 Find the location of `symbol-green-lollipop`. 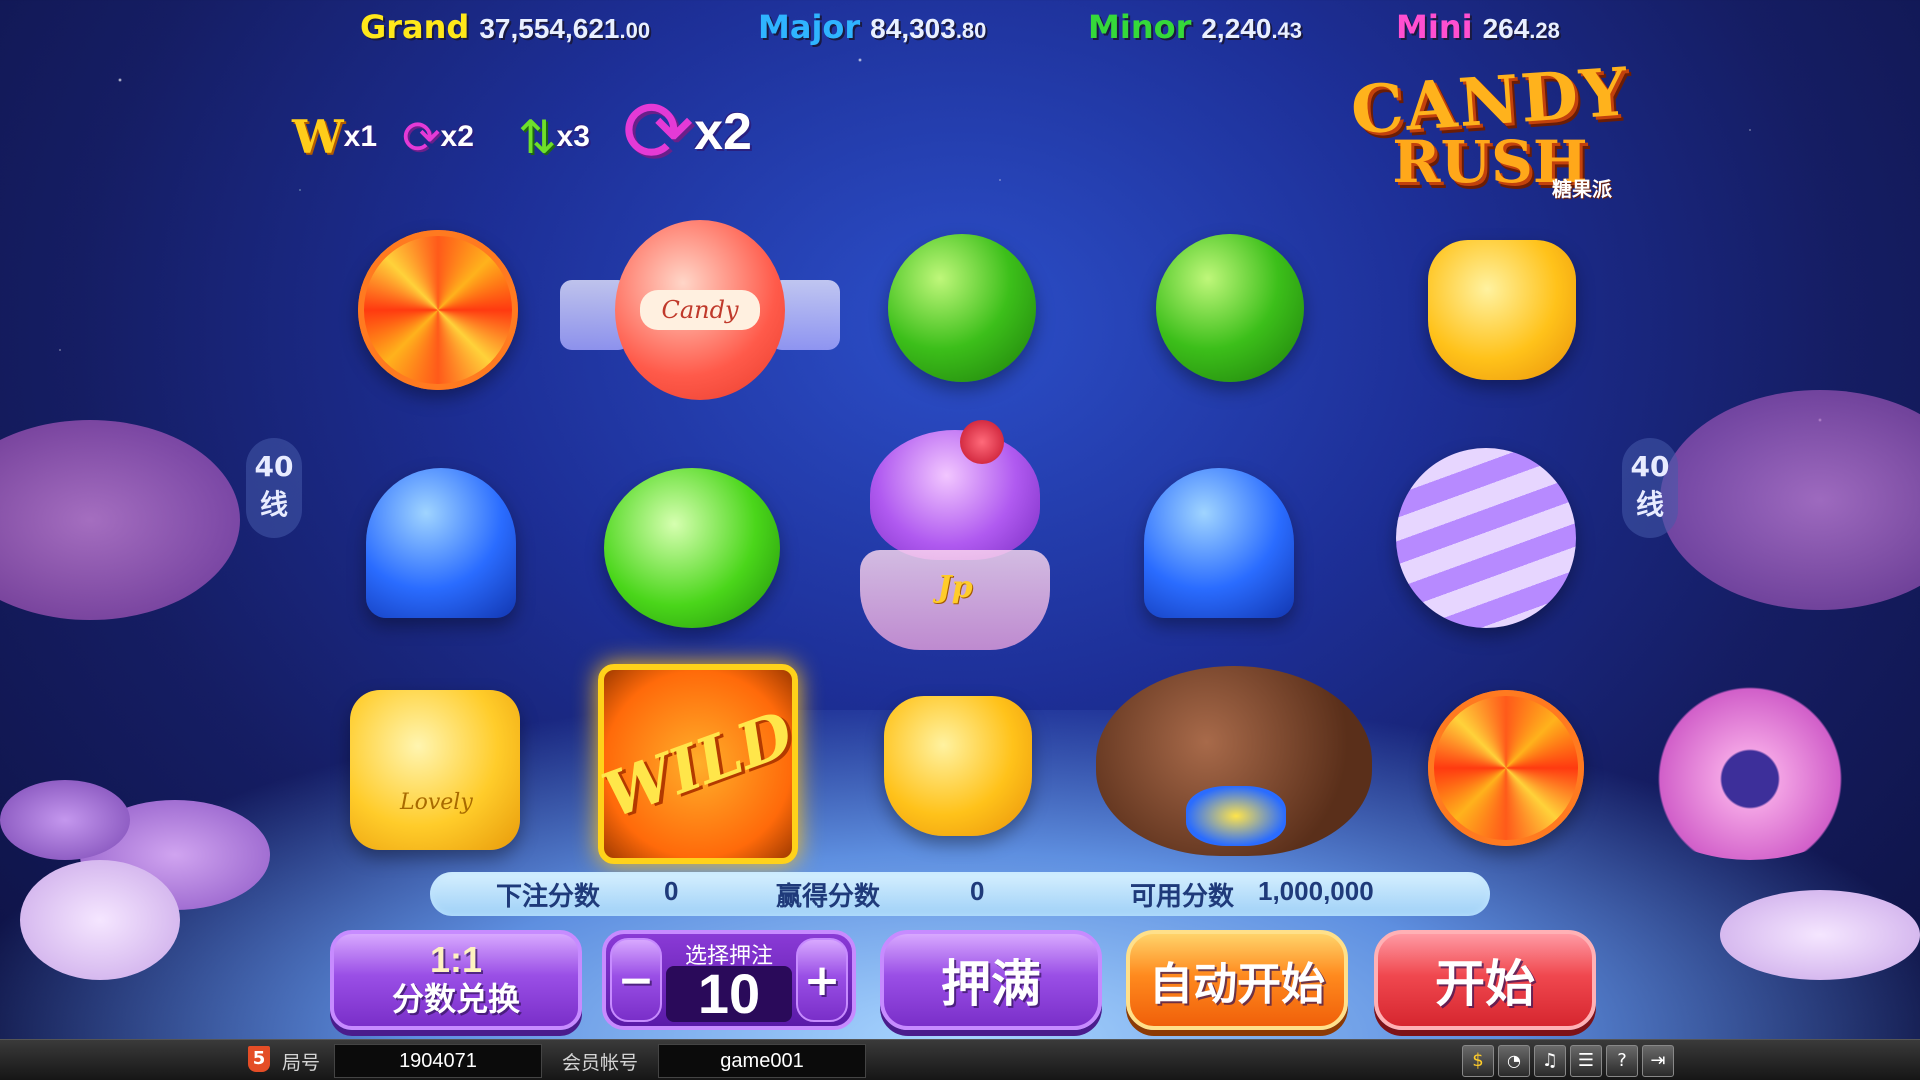

symbol-green-lollipop is located at coordinates (962, 308).